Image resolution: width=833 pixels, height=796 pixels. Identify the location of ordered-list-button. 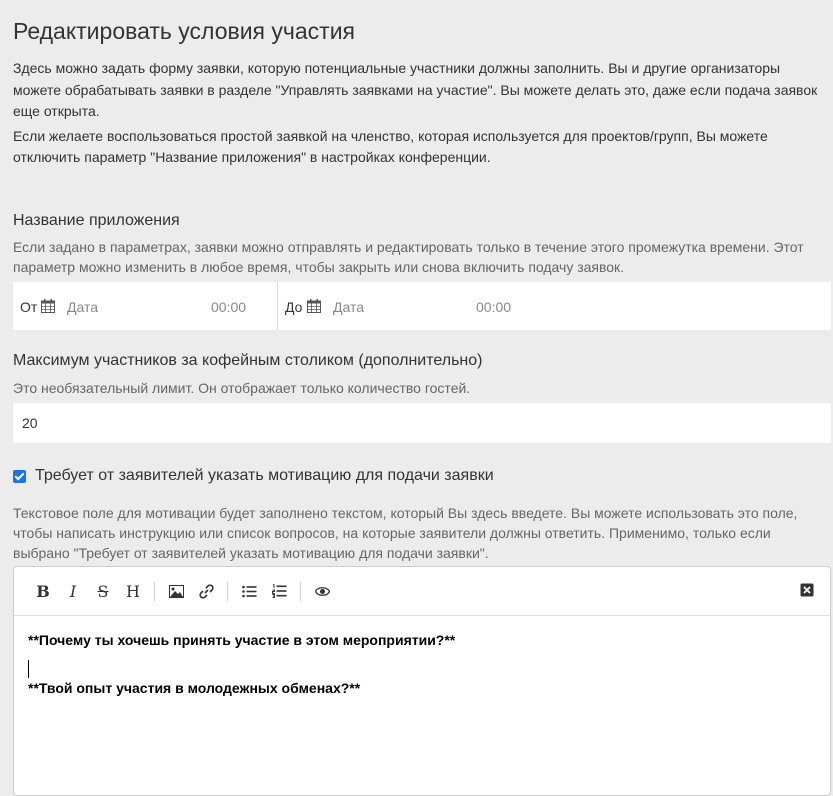
(279, 591).